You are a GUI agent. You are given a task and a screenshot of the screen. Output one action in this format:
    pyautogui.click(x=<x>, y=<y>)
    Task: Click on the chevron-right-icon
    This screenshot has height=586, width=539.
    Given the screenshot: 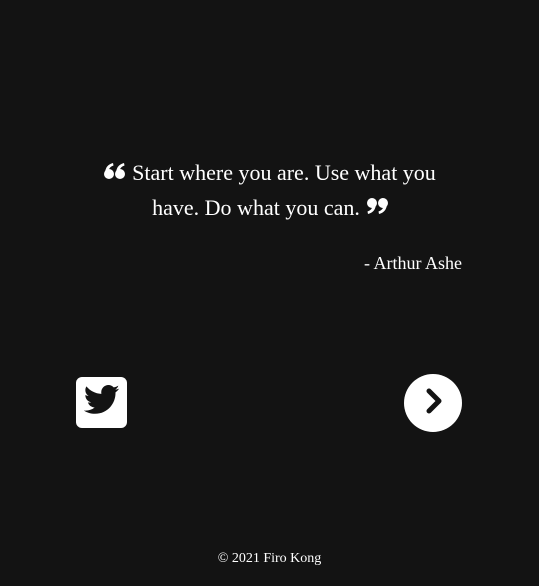 What is the action you would take?
    pyautogui.click(x=433, y=403)
    